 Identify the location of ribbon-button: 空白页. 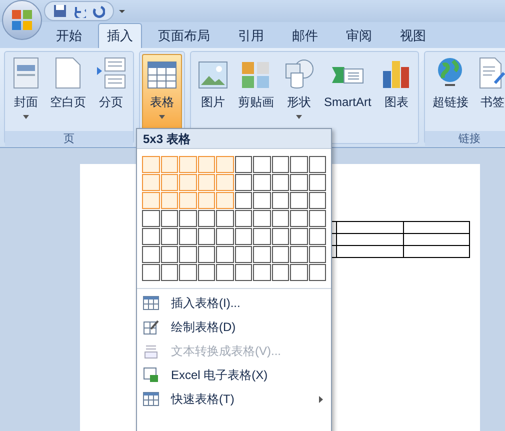
(68, 92).